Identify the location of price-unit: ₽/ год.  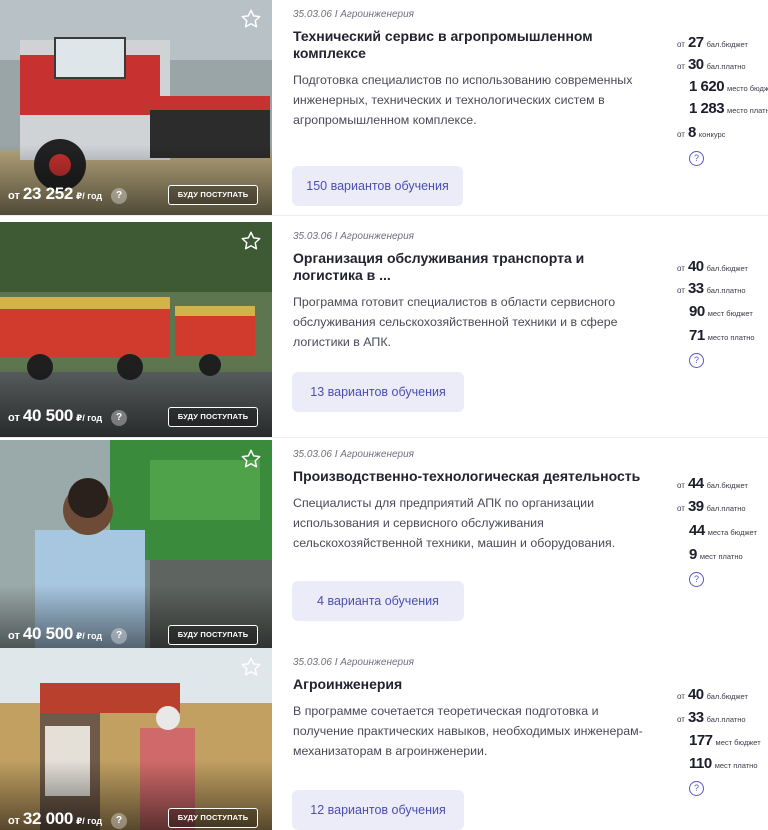
(89, 196).